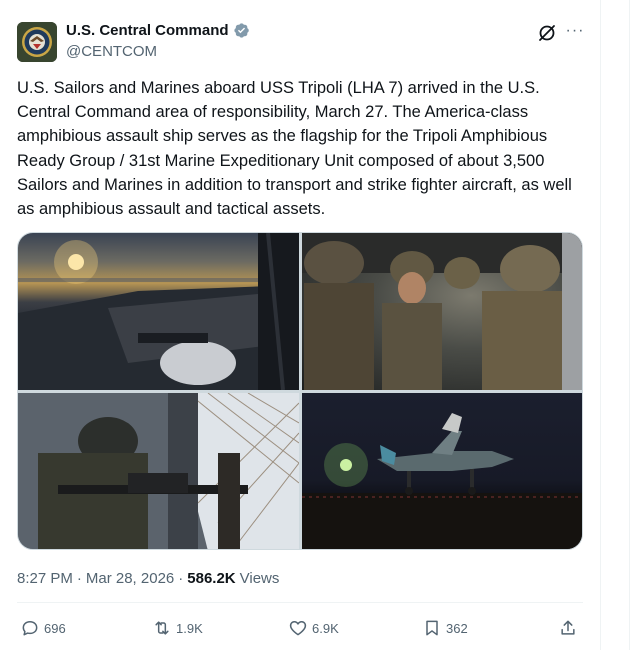 This screenshot has width=631, height=650. I want to click on marines-briefing-image, so click(442, 311).